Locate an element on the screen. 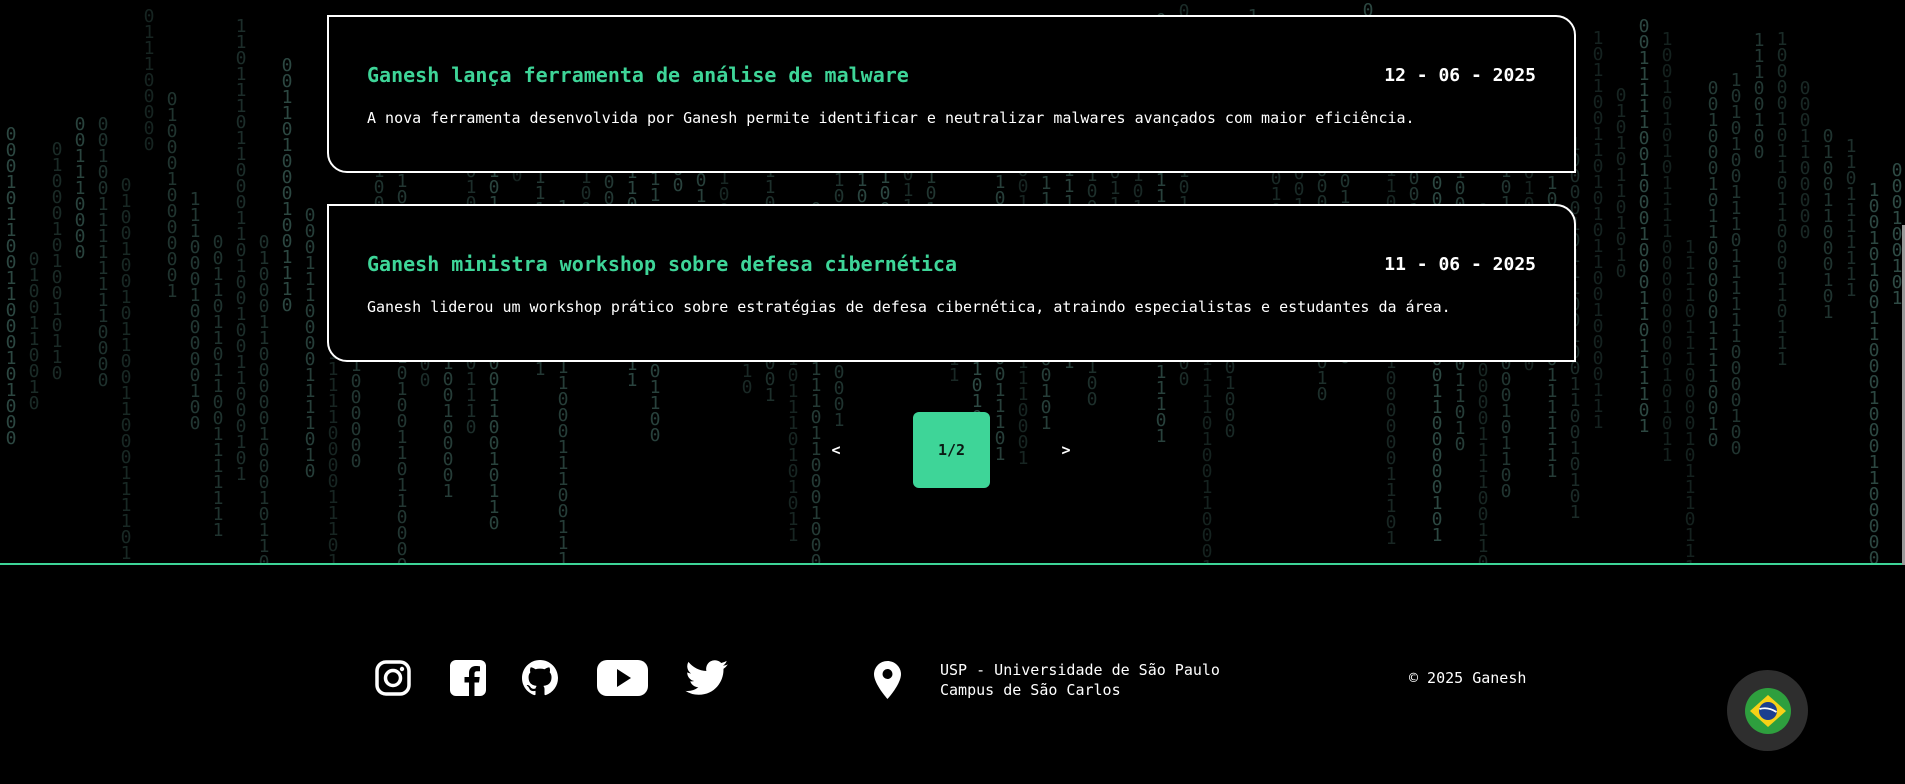  twitter-icon is located at coordinates (706, 678).